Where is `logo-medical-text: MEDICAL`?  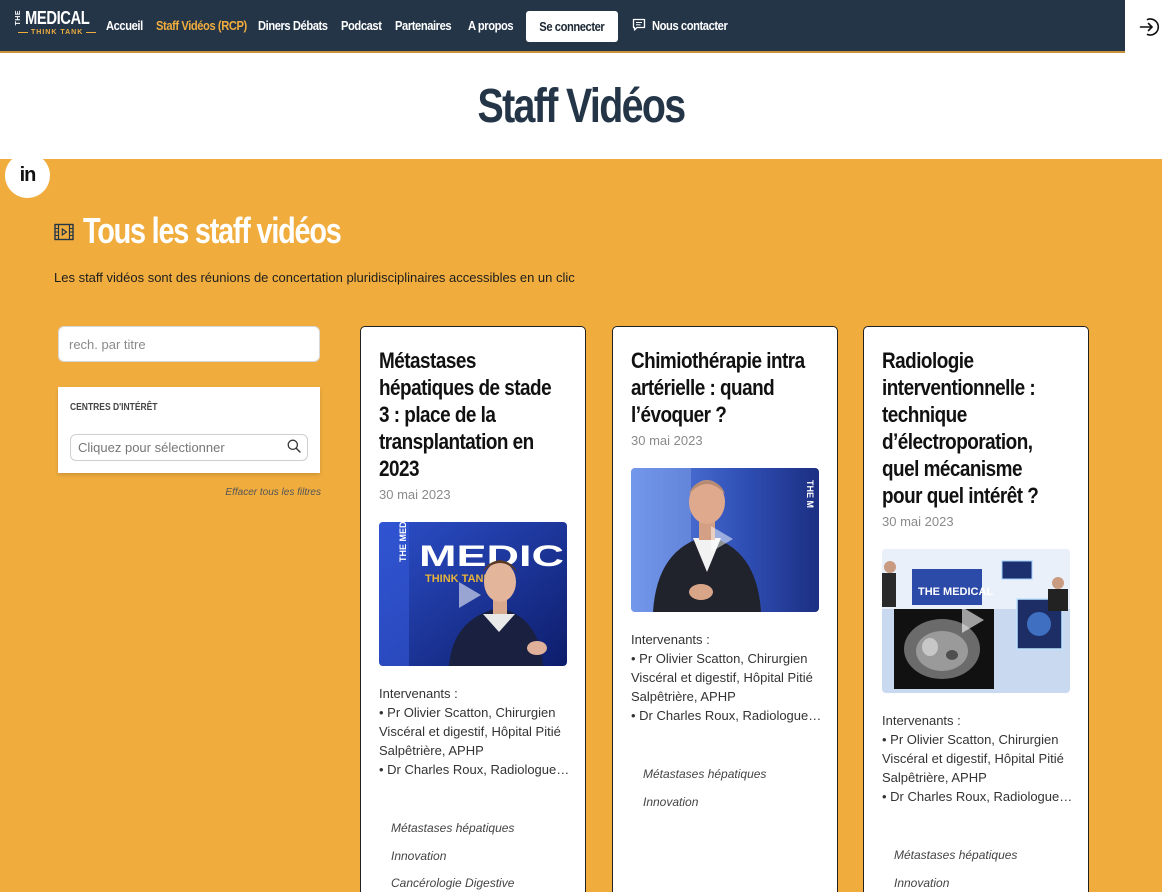 logo-medical-text: MEDICAL is located at coordinates (57, 18).